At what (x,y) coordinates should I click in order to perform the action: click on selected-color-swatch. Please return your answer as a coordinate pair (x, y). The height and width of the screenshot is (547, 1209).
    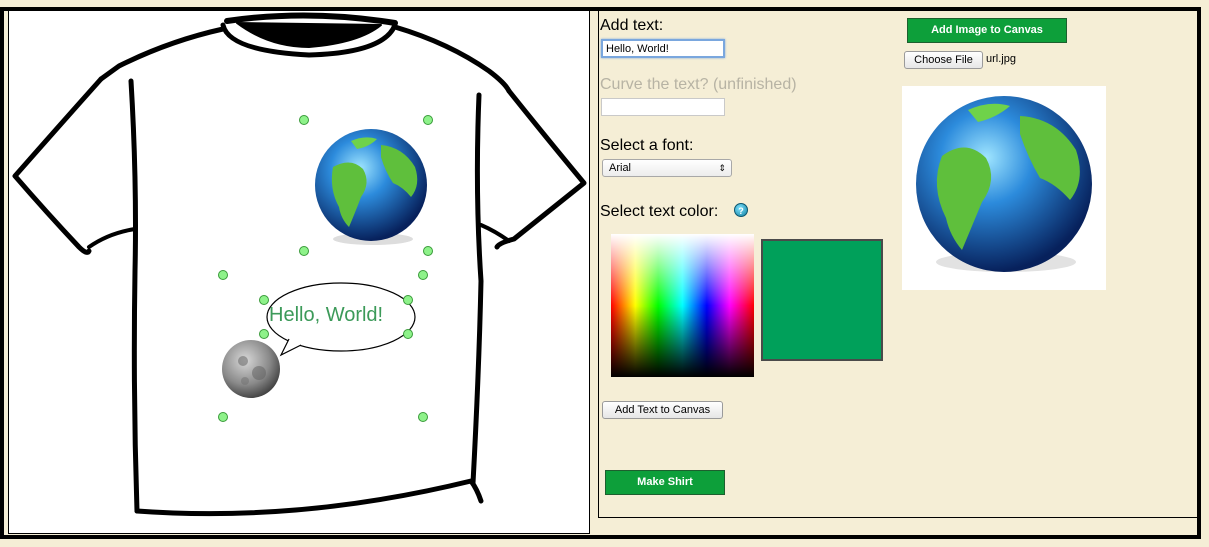
    Looking at the image, I should click on (822, 300).